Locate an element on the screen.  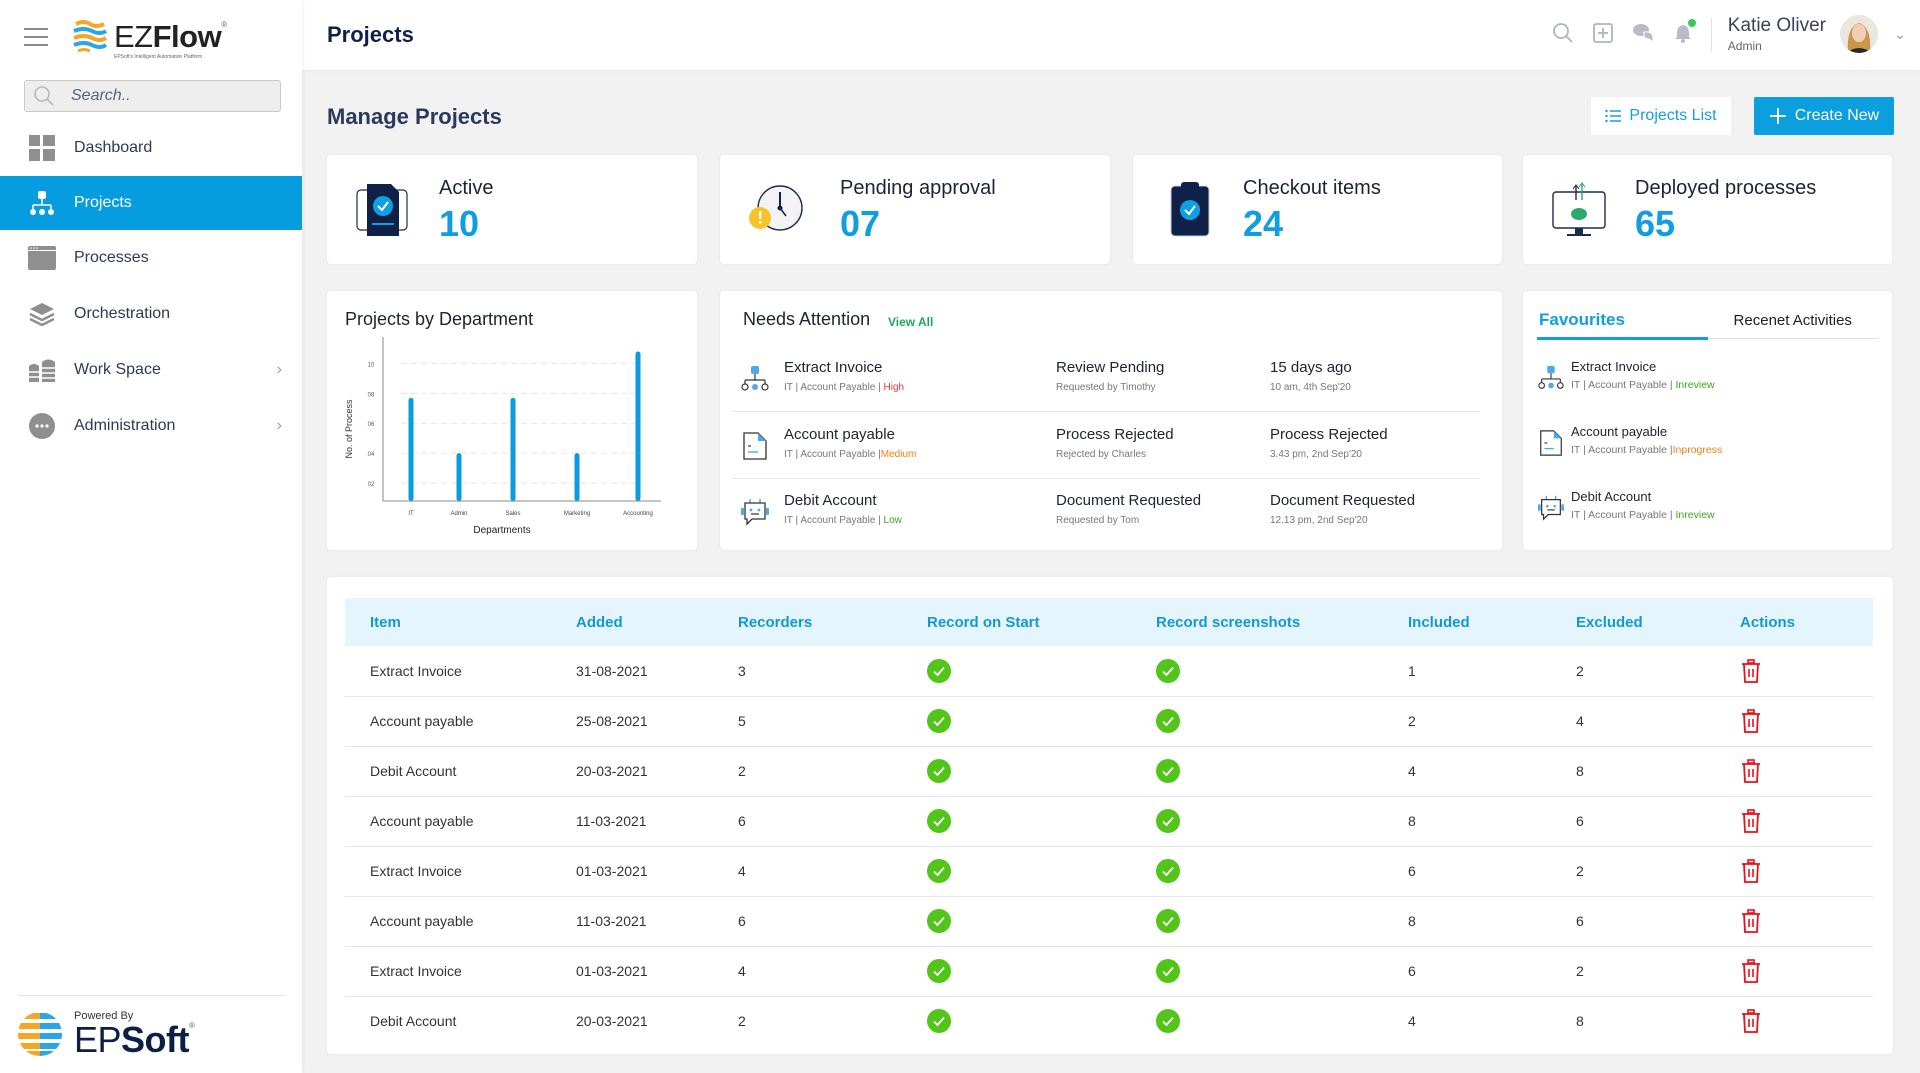
sidebar-item-processes: Processes is located at coordinates (151, 258).